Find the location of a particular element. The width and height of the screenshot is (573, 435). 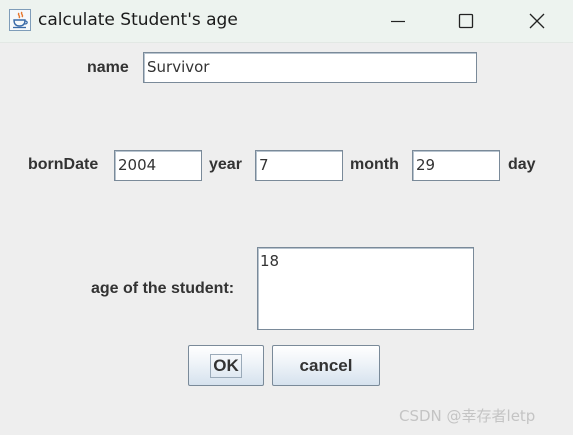

ok-button-label: OK is located at coordinates (226, 365).